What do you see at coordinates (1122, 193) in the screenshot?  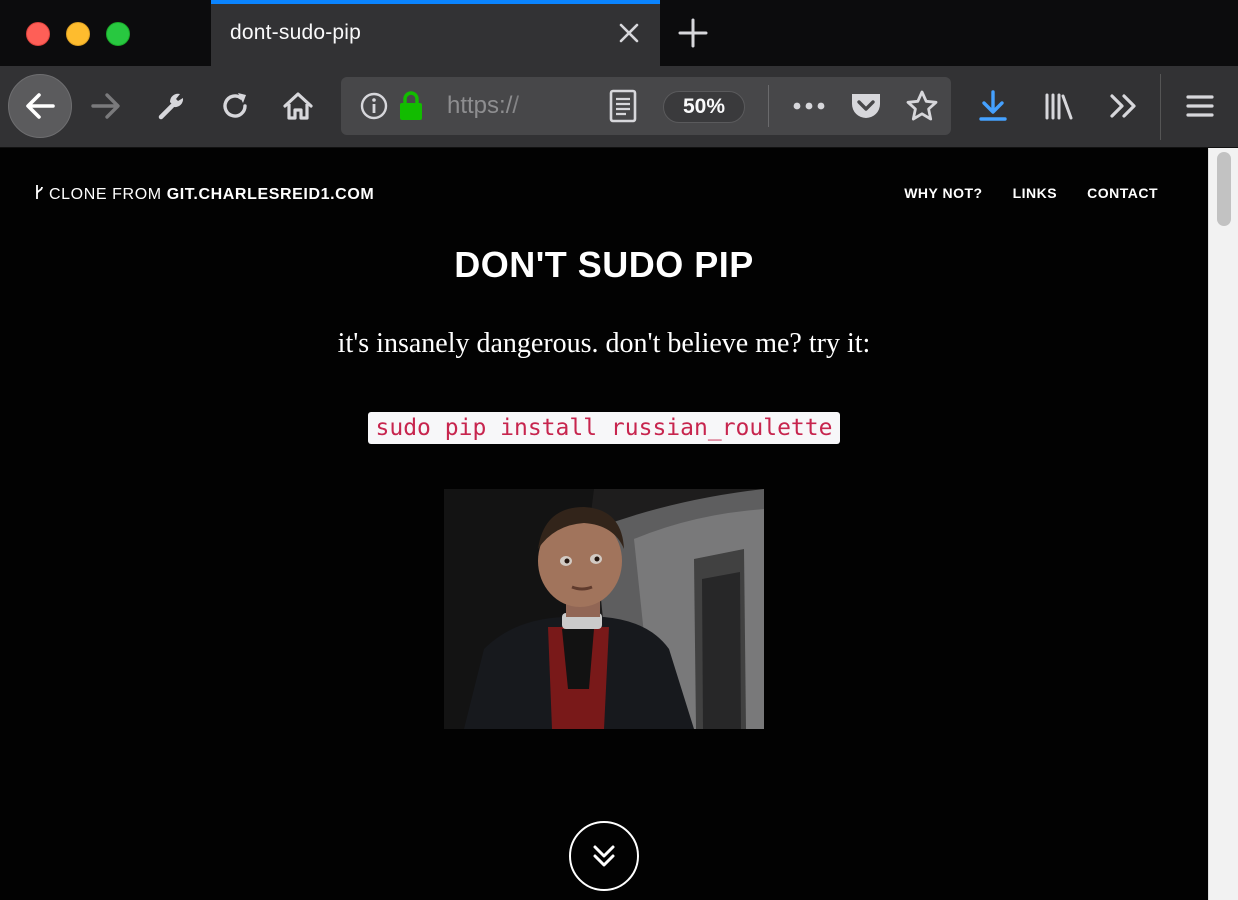 I see `nav-link-contact: CONTACT` at bounding box center [1122, 193].